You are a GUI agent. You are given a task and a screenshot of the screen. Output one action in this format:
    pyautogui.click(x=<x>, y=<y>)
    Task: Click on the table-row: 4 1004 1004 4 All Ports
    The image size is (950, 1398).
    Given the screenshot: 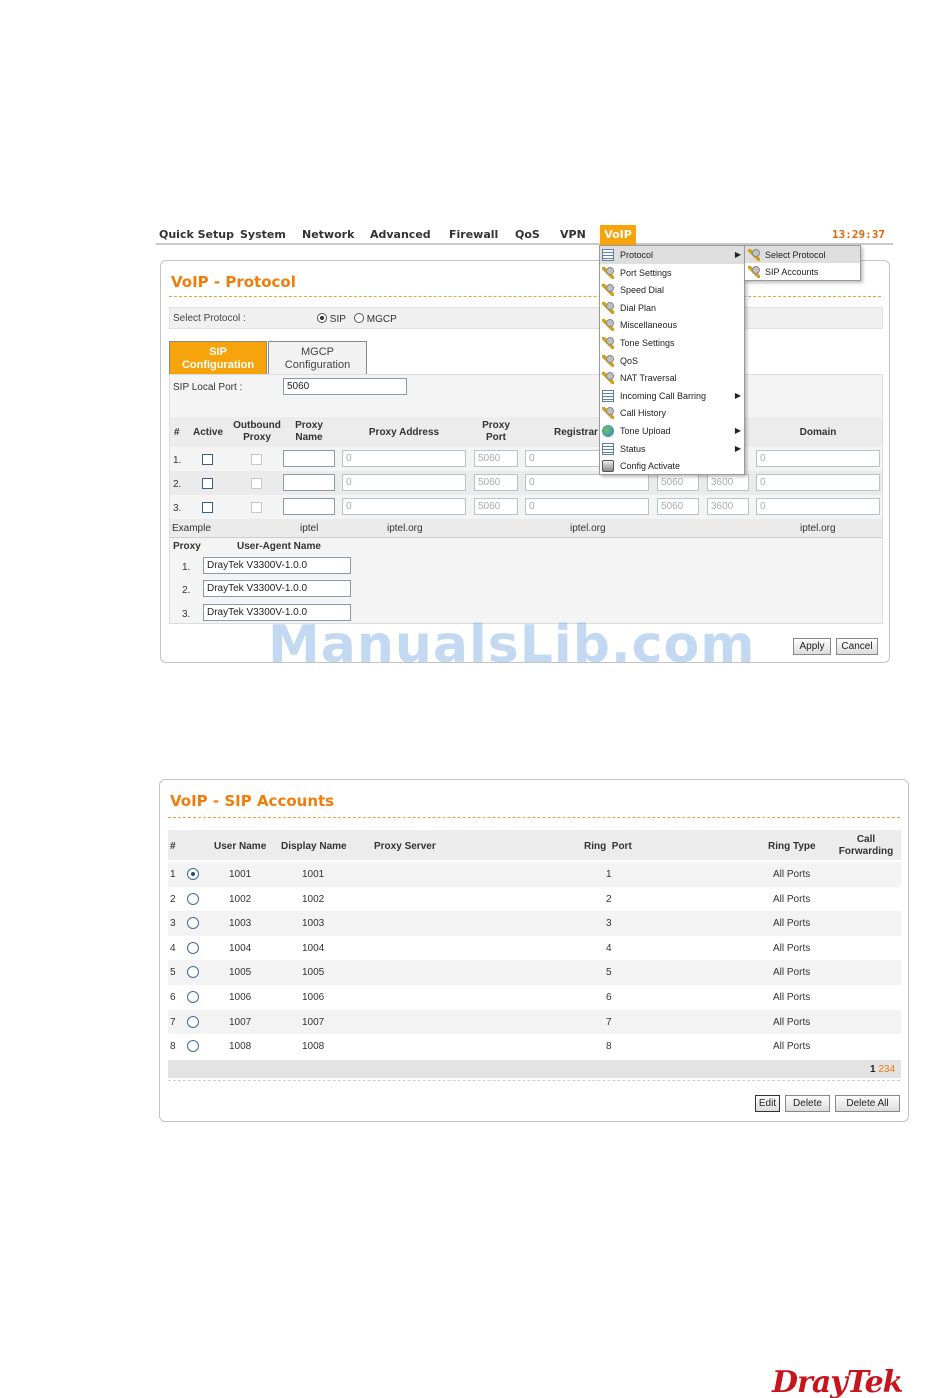 What is the action you would take?
    pyautogui.click(x=534, y=948)
    